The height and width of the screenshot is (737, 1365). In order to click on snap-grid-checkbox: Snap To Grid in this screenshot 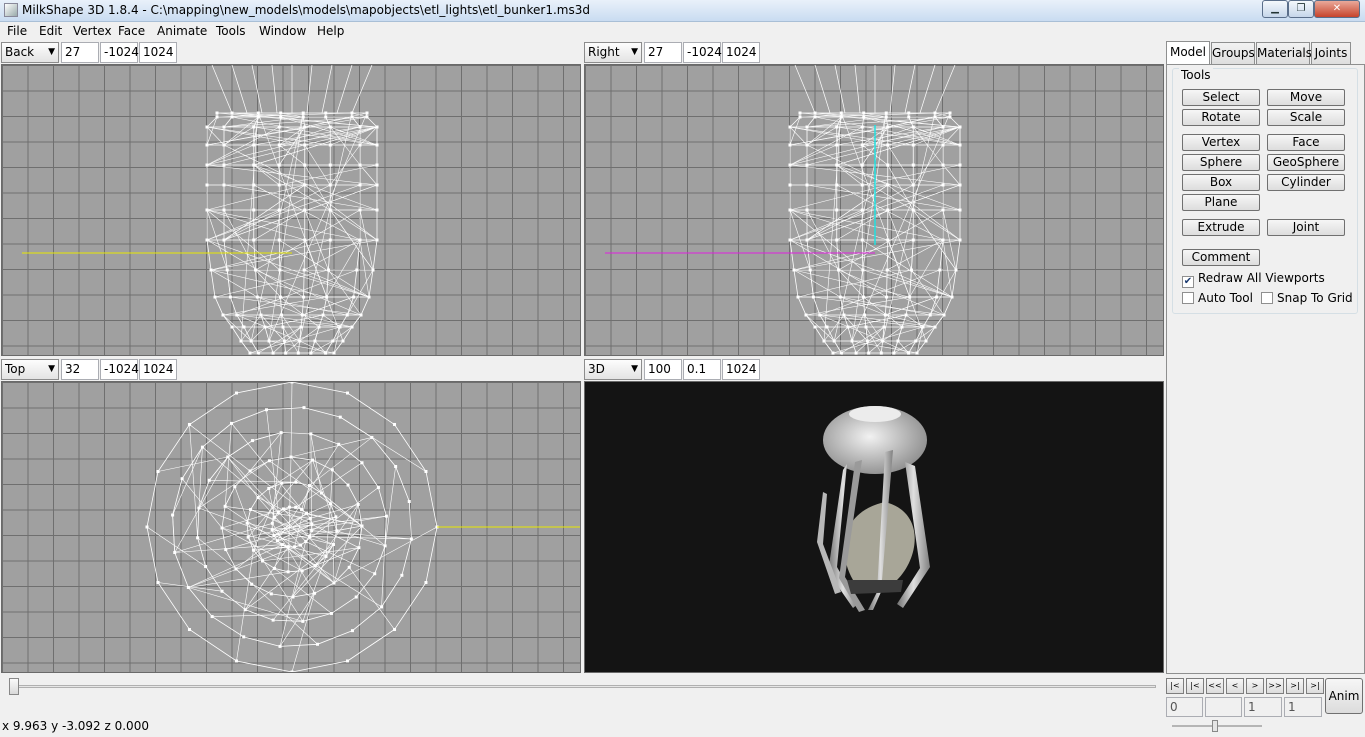, I will do `click(1307, 298)`.